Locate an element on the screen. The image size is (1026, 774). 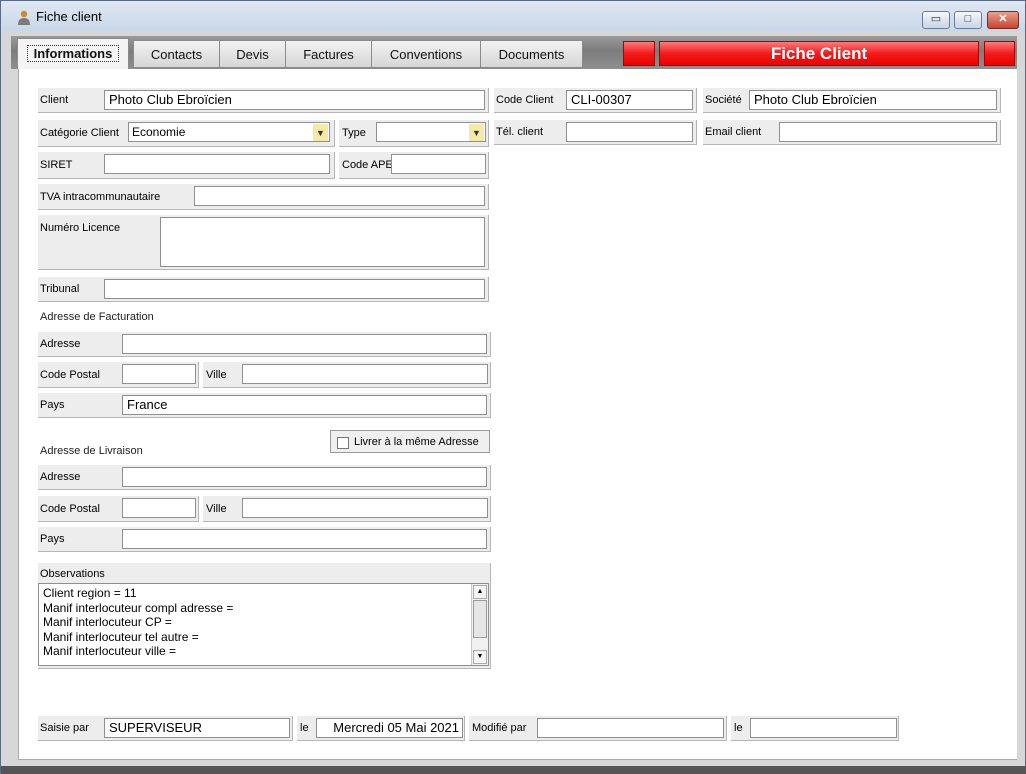
tel-client-label: Tél. client is located at coordinates (520, 132).